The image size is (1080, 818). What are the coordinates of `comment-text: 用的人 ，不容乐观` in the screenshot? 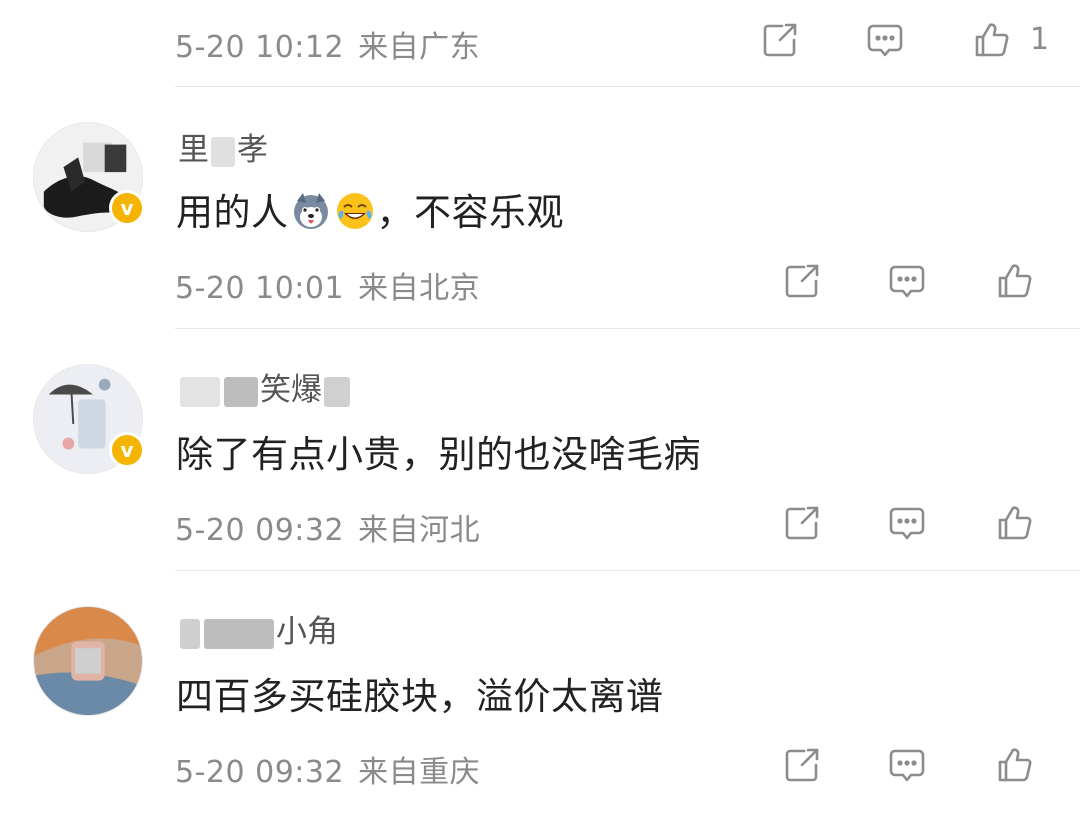 It's located at (370, 212).